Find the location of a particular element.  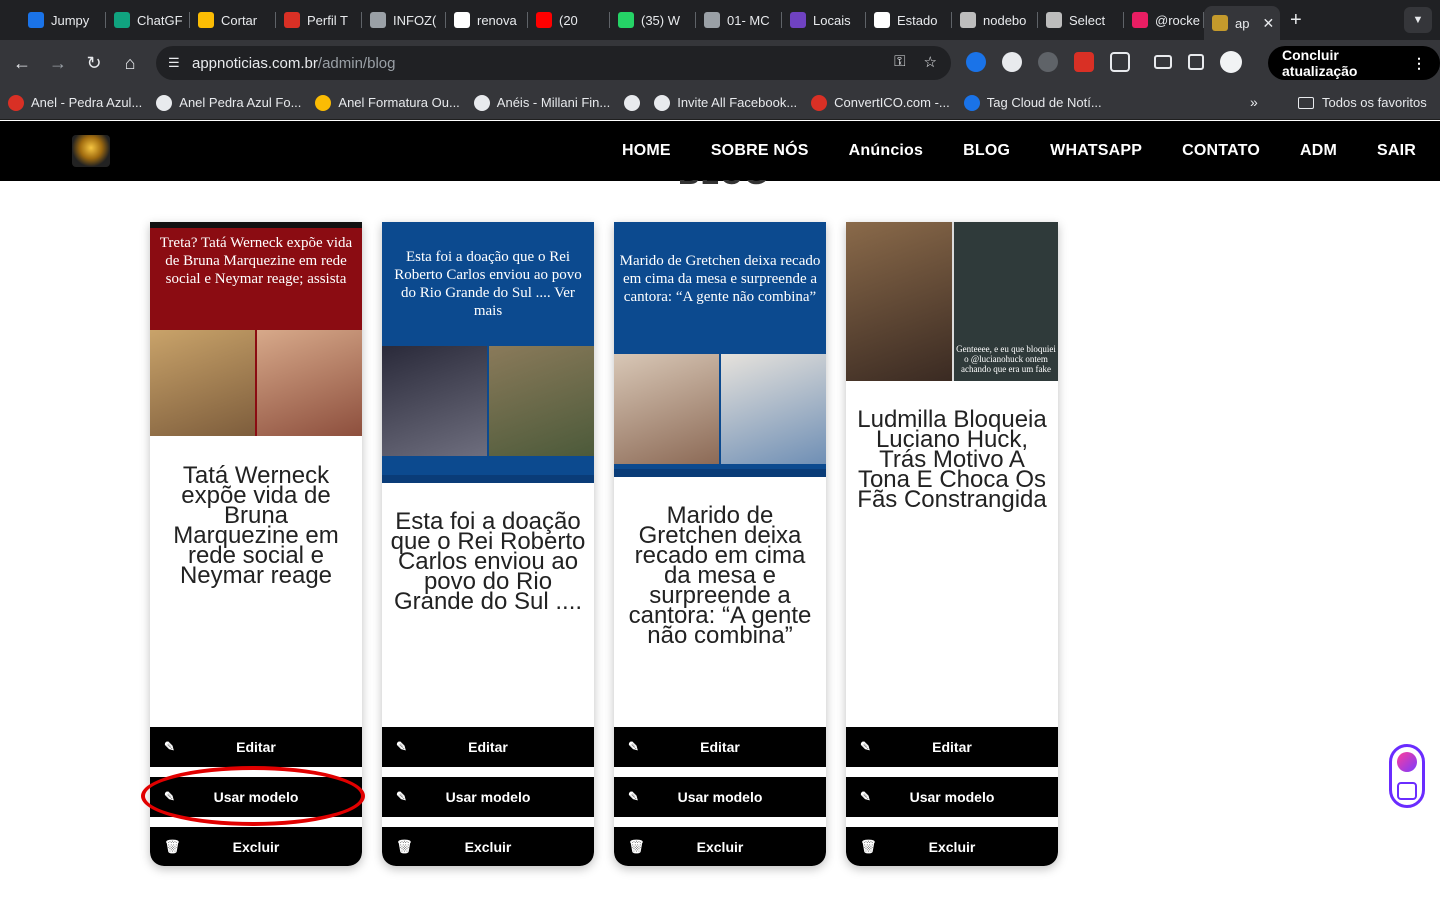

browser-tab: (20 is located at coordinates (569, 20).